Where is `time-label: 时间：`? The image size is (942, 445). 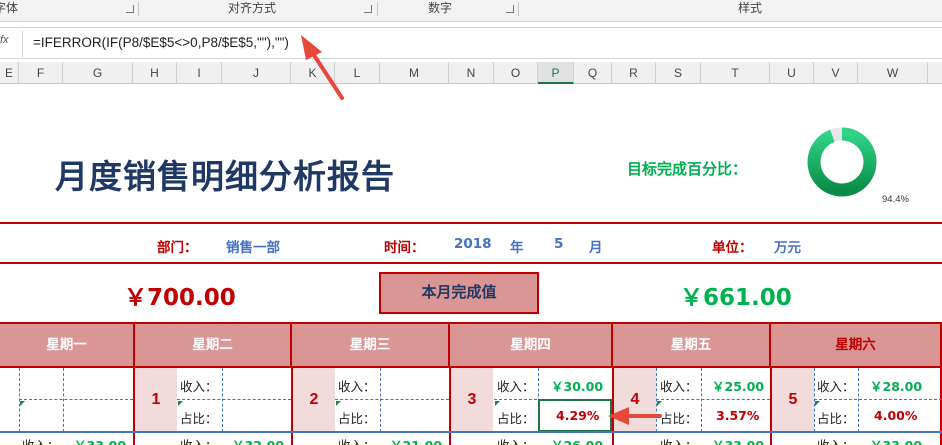
time-label: 时间： is located at coordinates (404, 248).